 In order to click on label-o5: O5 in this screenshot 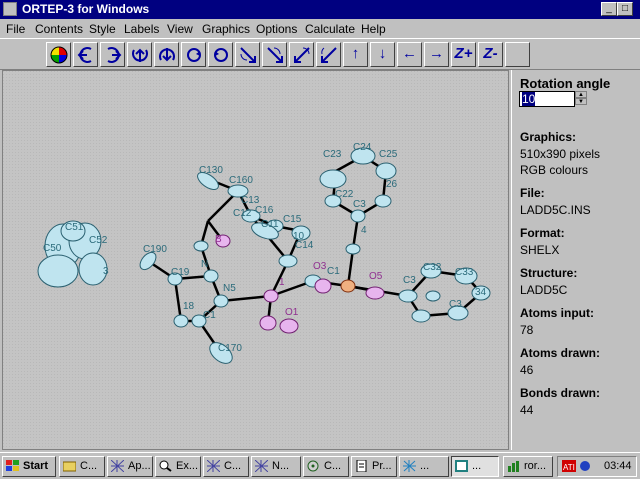, I will do `click(376, 276)`.